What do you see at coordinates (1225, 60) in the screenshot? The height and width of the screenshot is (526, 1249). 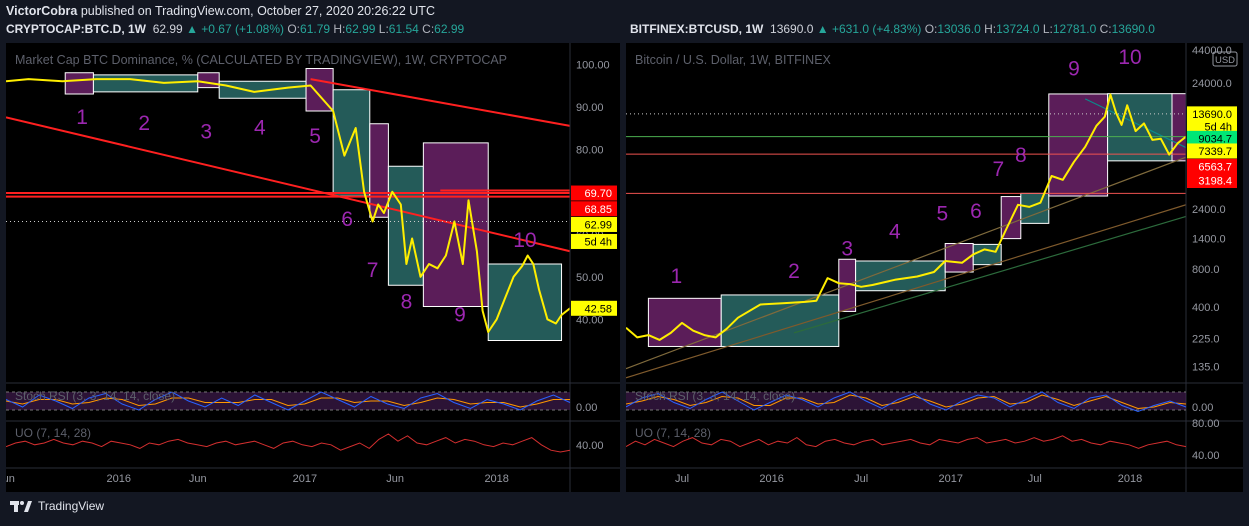 I see `currency-badge: USD` at bounding box center [1225, 60].